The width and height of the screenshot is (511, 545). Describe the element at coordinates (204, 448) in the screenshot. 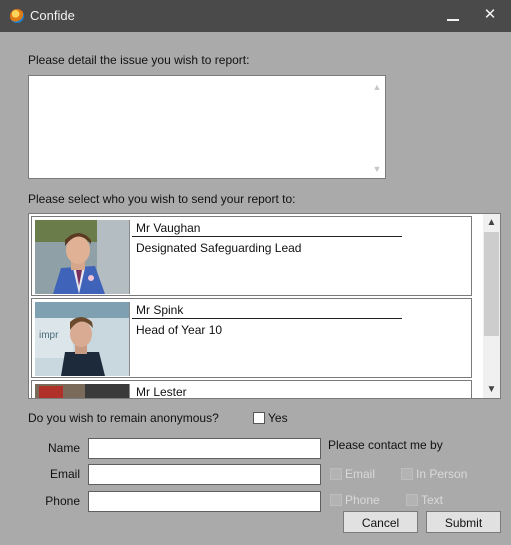

I see `name-field` at that location.